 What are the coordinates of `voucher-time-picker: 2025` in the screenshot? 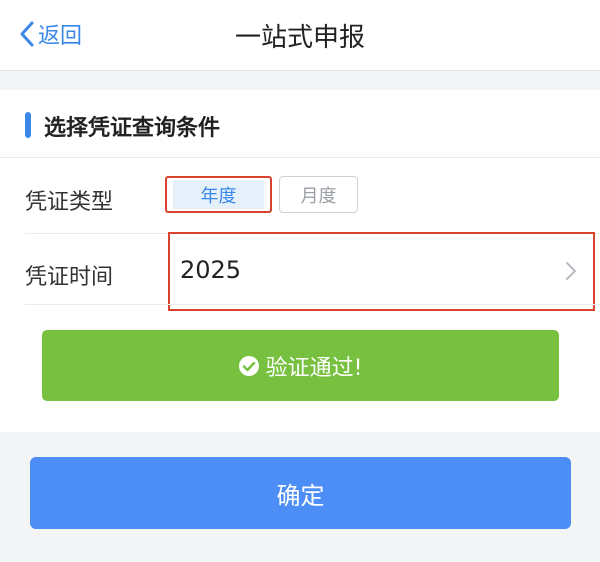 It's located at (381, 271).